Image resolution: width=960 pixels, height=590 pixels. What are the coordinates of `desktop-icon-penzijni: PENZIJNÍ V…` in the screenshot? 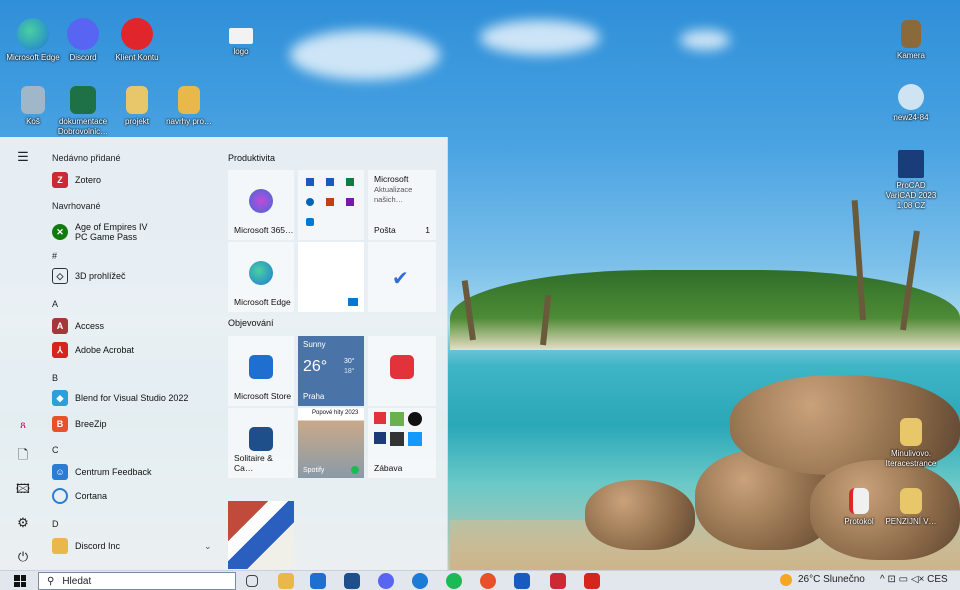 It's located at (911, 507).